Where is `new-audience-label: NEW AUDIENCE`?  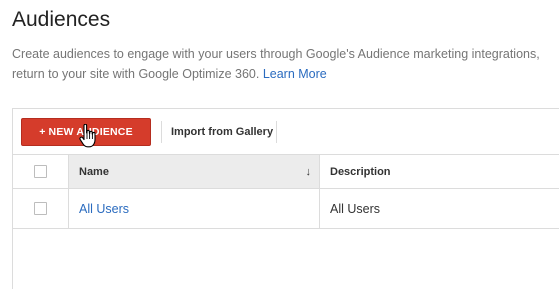
new-audience-label: NEW AUDIENCE is located at coordinates (90, 132).